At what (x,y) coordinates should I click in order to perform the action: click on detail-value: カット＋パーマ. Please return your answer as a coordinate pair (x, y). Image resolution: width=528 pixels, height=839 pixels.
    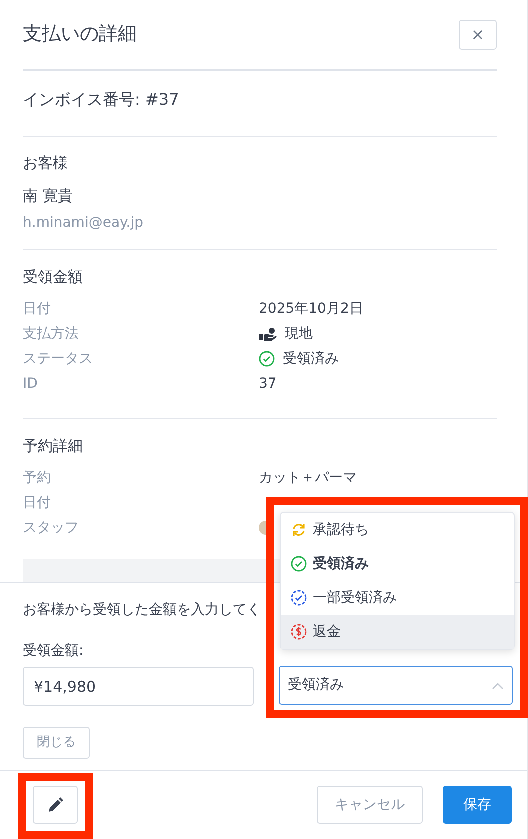
    Looking at the image, I should click on (308, 478).